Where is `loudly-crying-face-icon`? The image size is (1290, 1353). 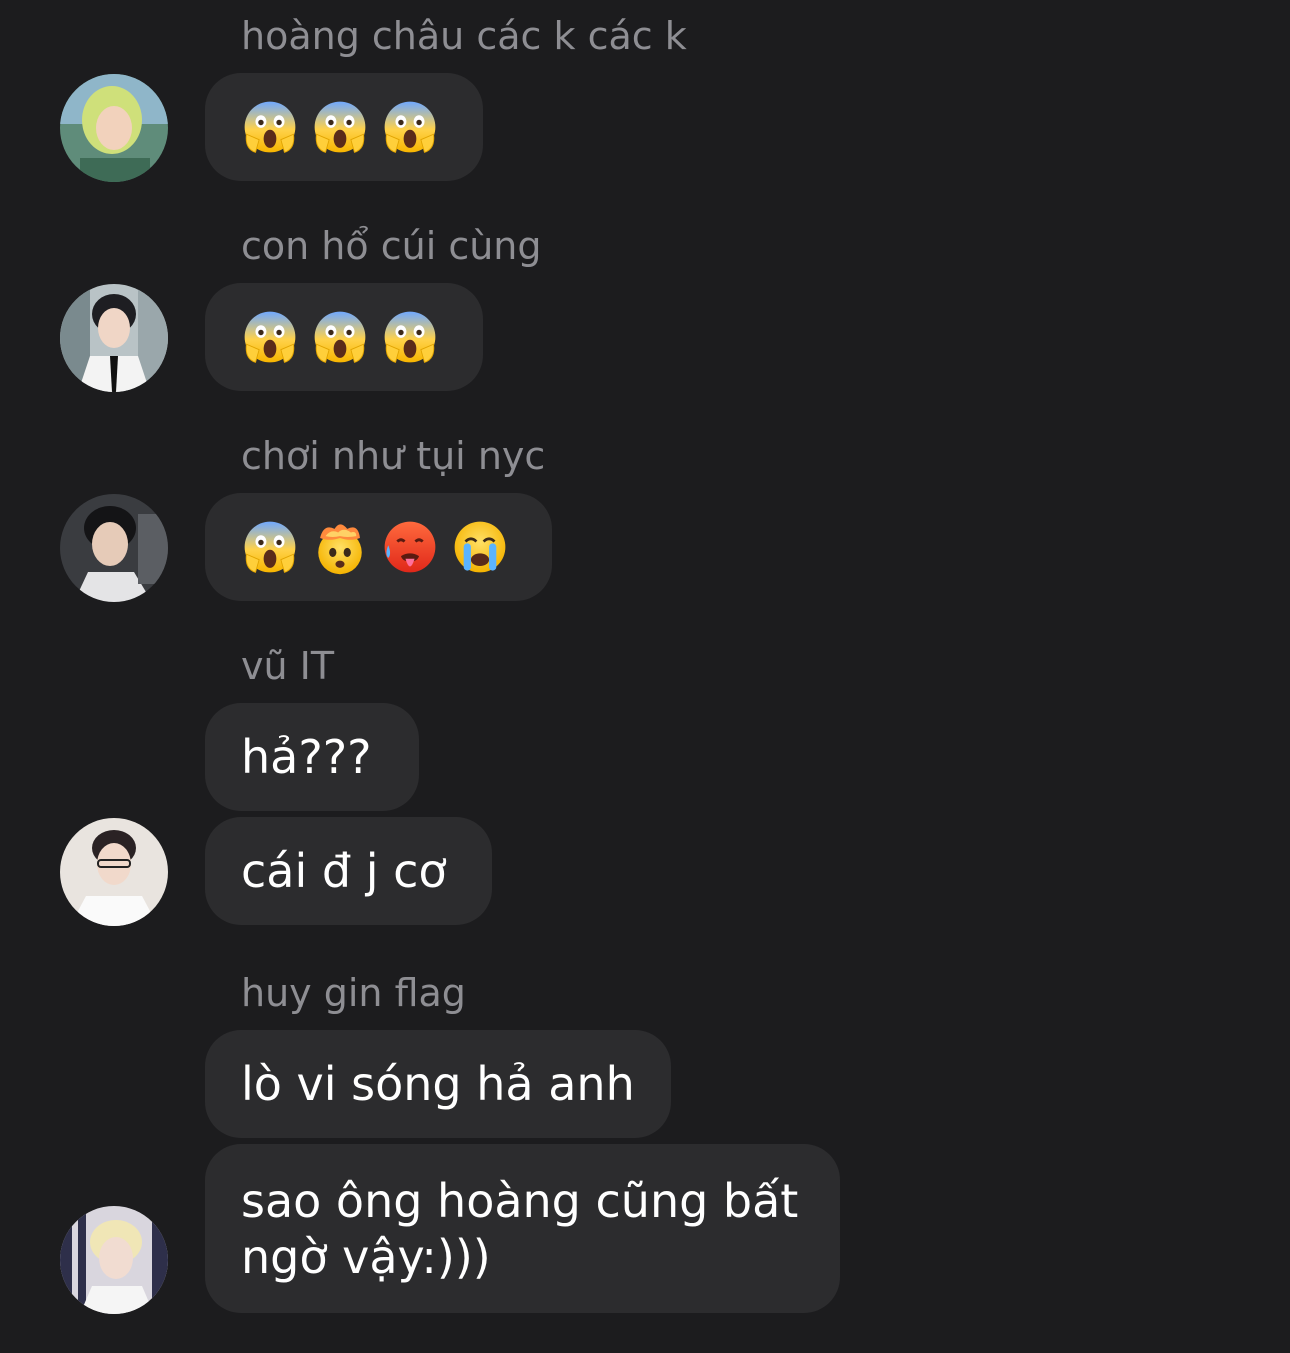 loudly-crying-face-icon is located at coordinates (480, 547).